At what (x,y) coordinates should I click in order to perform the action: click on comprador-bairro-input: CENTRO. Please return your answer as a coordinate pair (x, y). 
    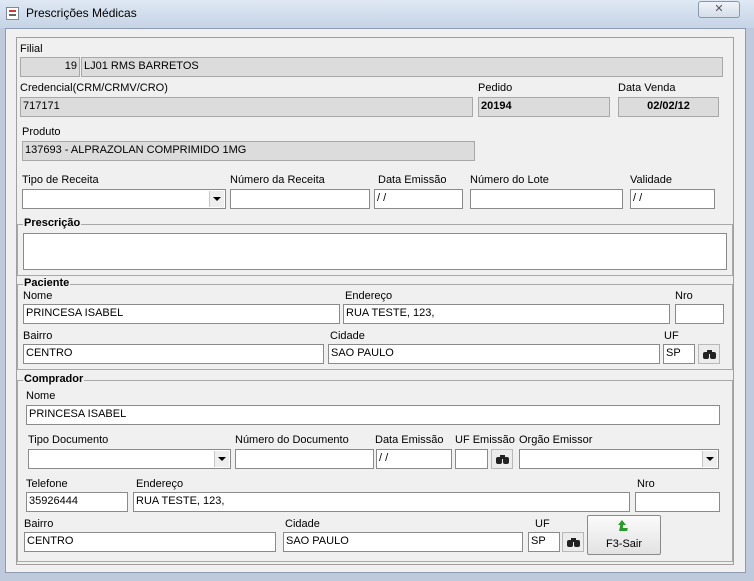
    Looking at the image, I should click on (150, 542).